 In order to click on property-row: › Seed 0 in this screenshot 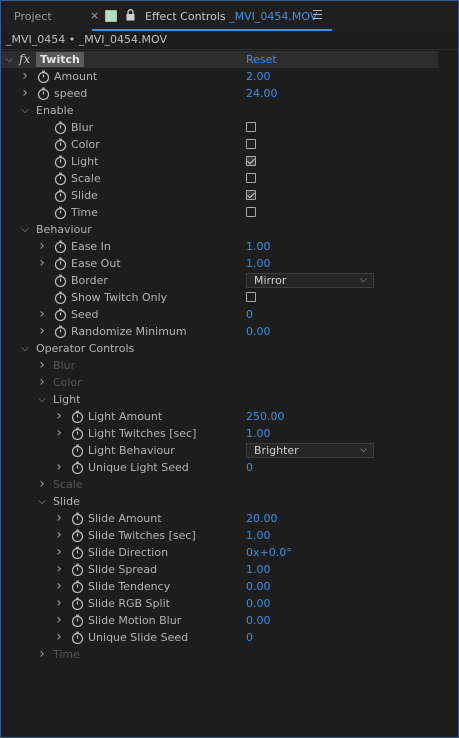, I will do `click(219, 314)`.